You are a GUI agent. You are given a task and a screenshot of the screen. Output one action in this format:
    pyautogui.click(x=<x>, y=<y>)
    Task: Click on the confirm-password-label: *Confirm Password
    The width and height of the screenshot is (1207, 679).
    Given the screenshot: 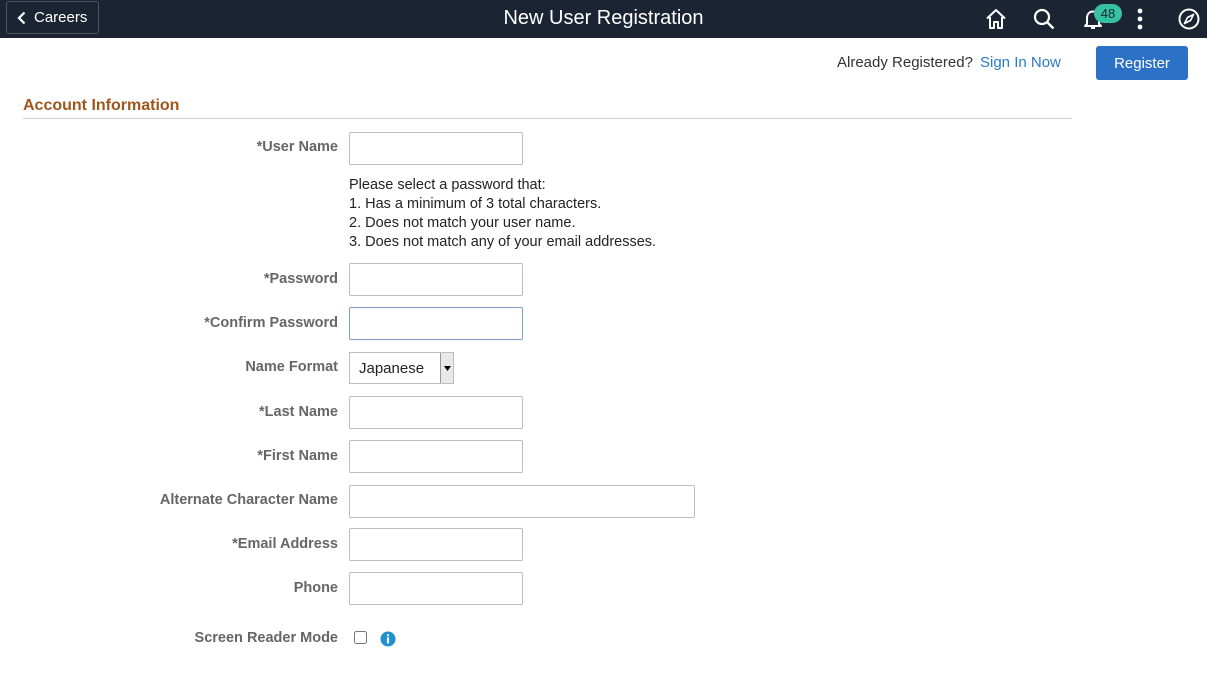 What is the action you would take?
    pyautogui.click(x=271, y=323)
    